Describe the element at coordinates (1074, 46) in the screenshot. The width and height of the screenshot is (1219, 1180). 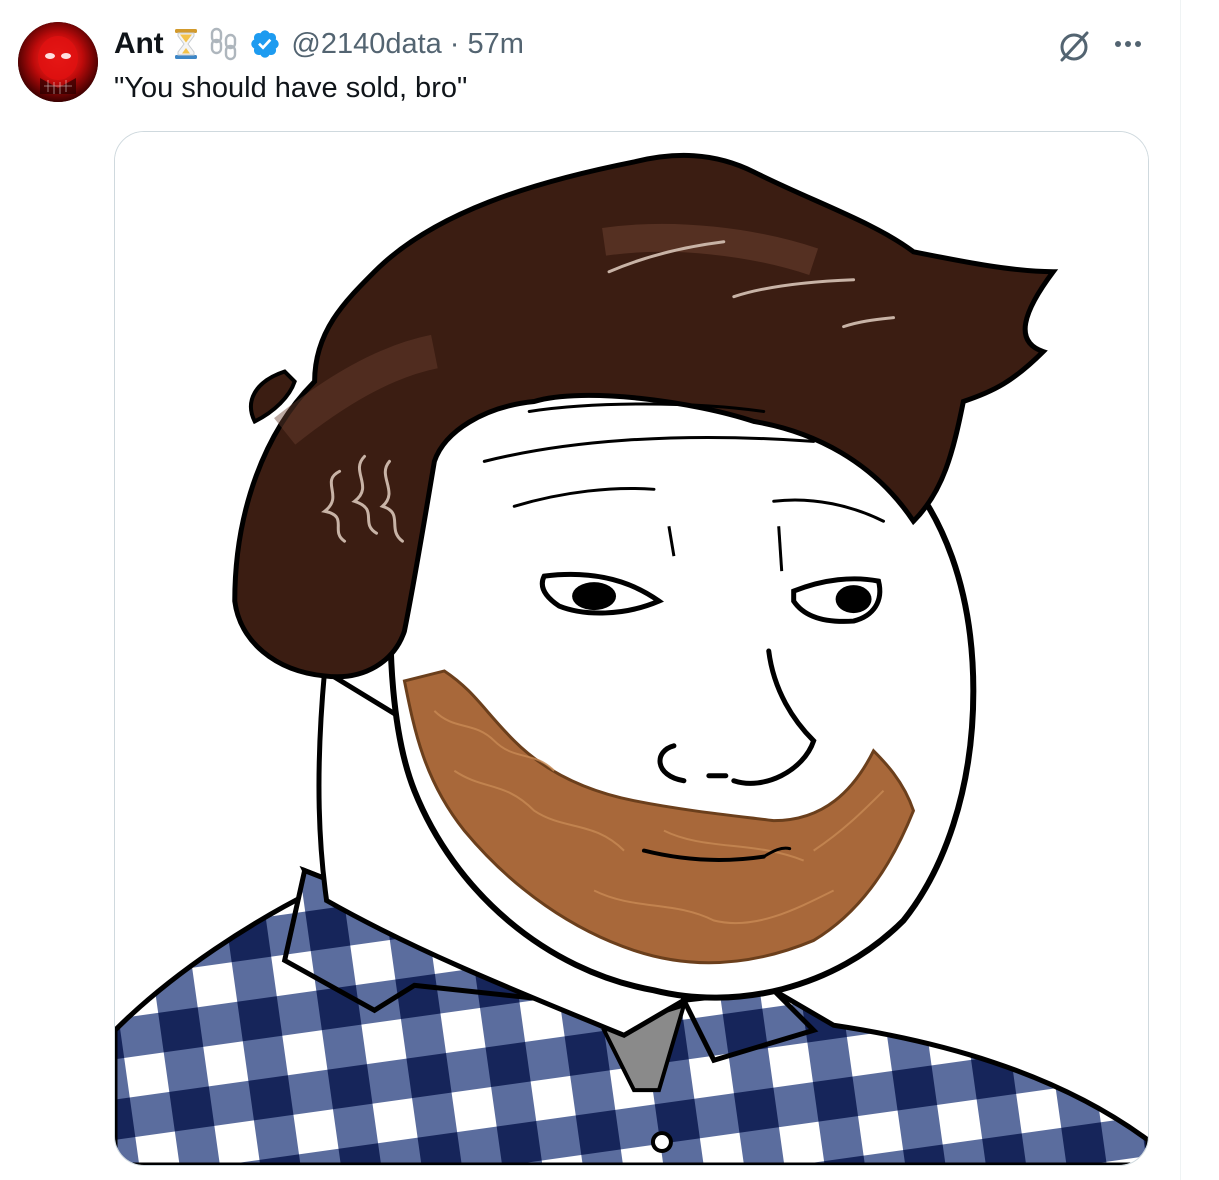
I see `grok-icon` at that location.